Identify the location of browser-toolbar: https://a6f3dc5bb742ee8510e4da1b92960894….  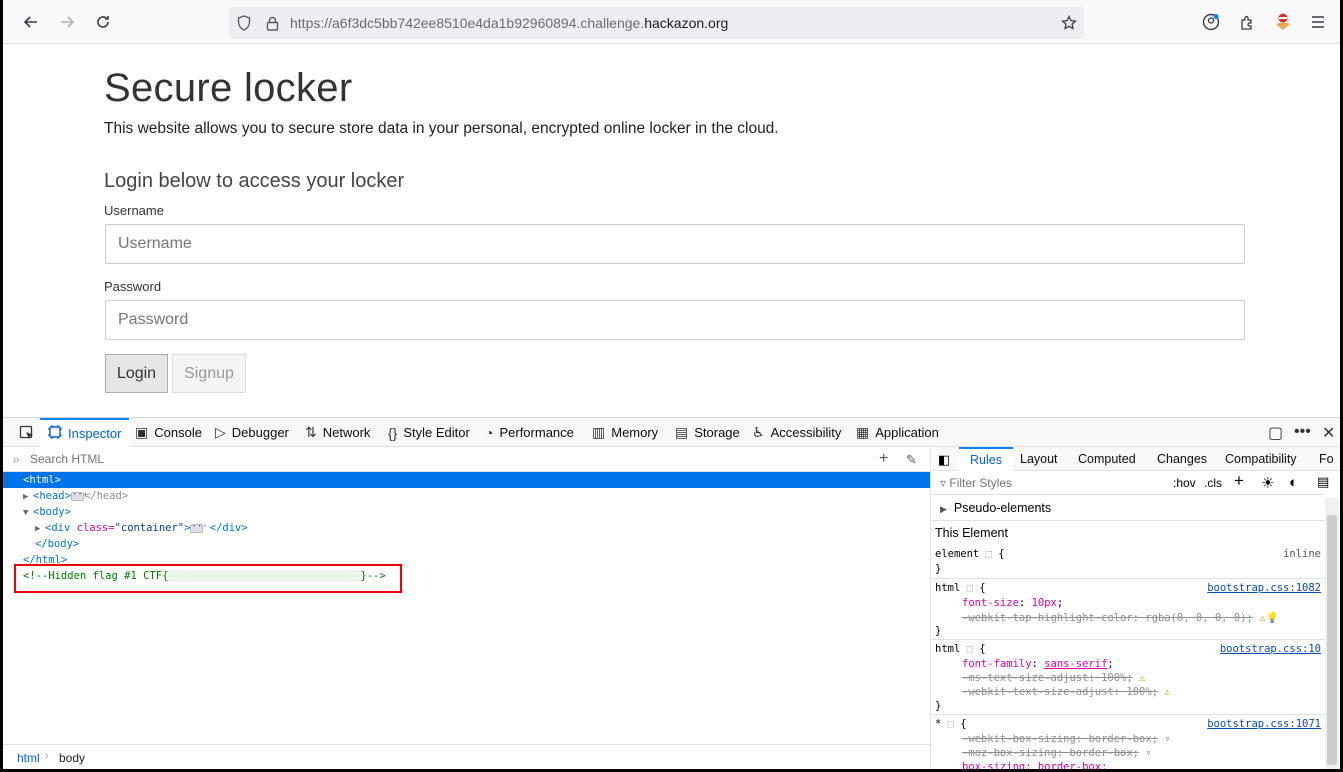
(671, 22).